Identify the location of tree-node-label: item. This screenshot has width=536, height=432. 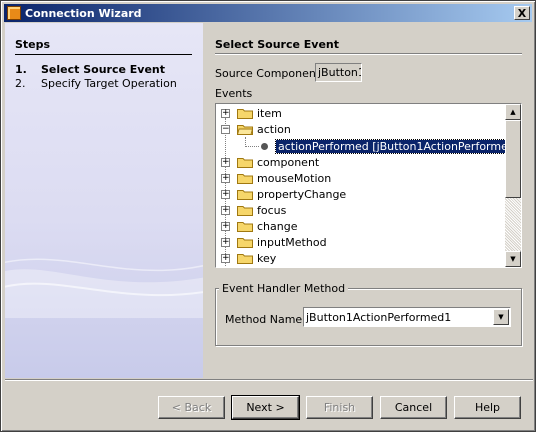
(269, 113).